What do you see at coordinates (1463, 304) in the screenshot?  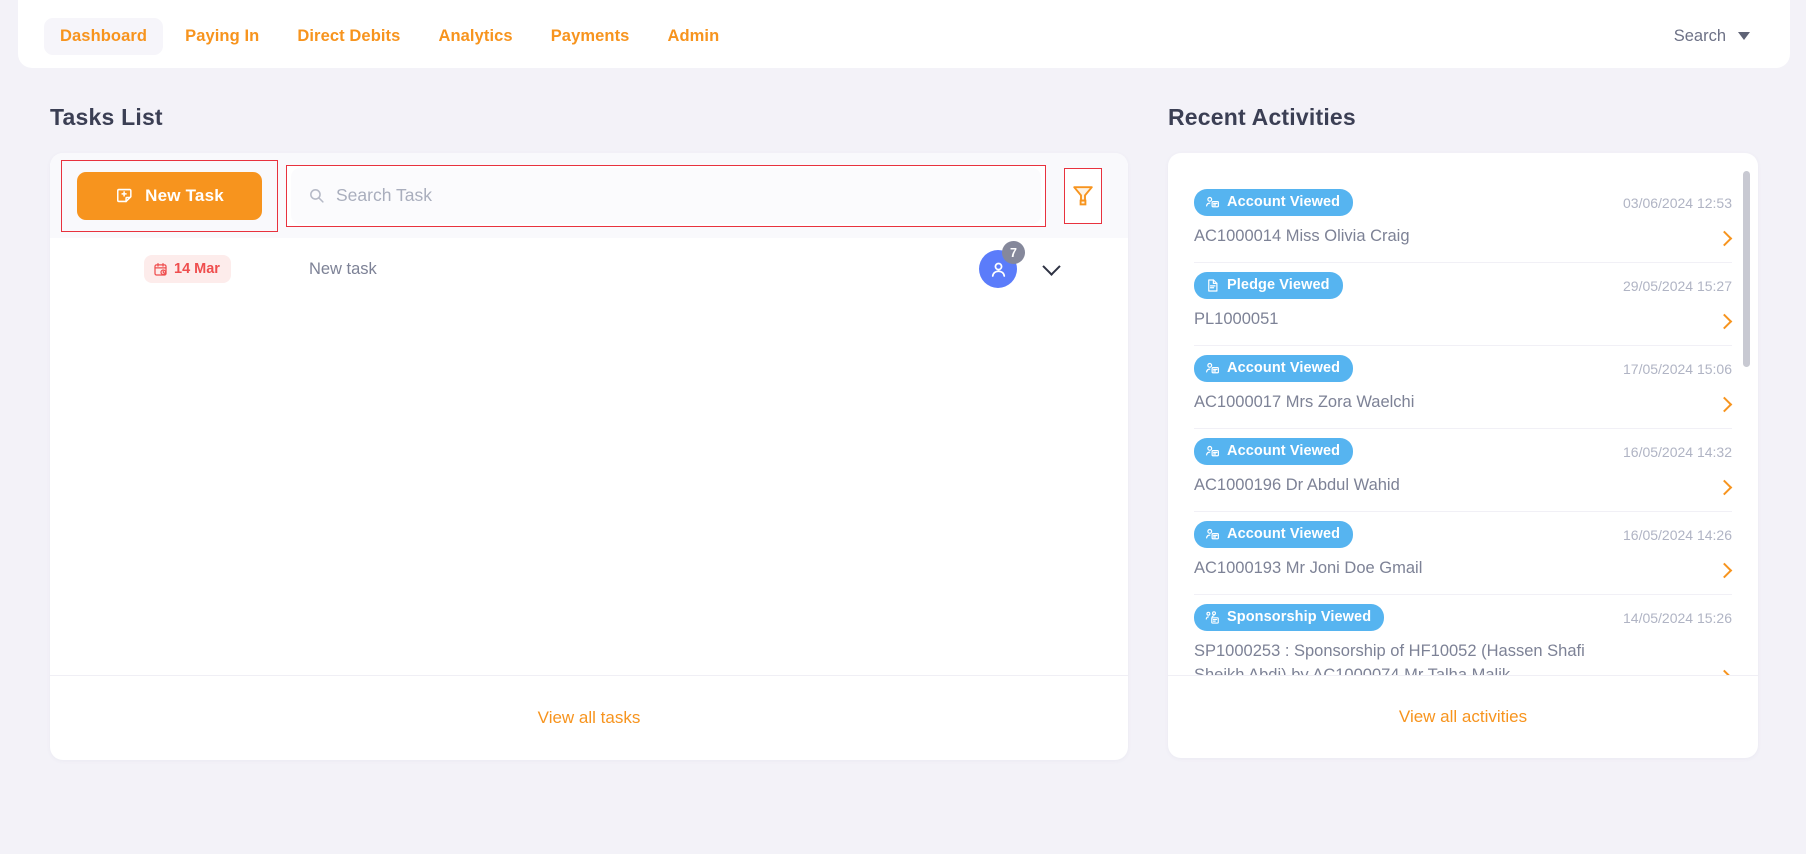 I see `list-item: Pledge Viewed 29/05/2024 15:27 PL1000051` at bounding box center [1463, 304].